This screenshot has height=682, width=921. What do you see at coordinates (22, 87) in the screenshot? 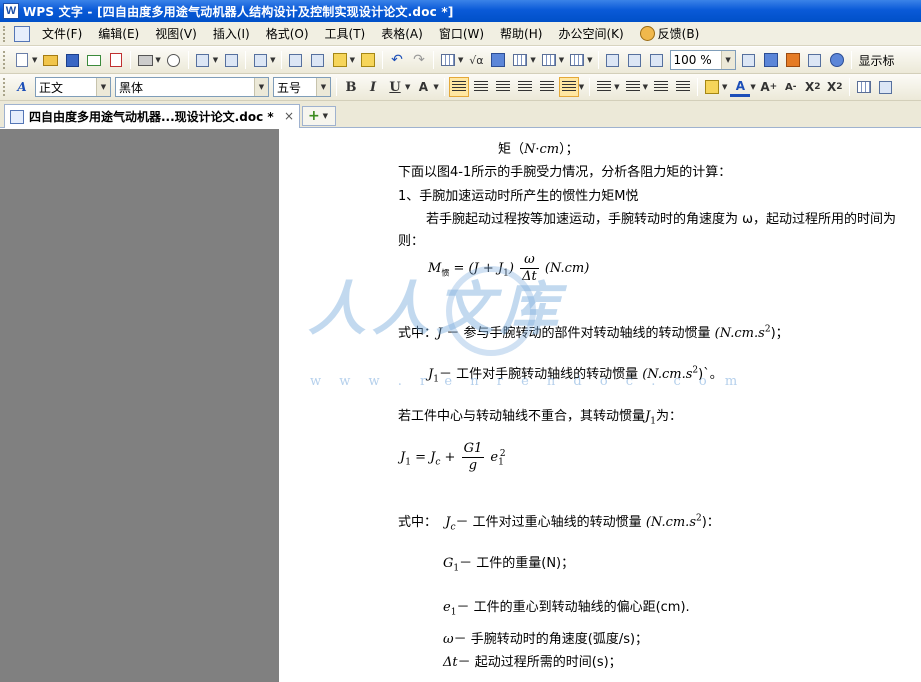
I see `styles-button: A` at bounding box center [22, 87].